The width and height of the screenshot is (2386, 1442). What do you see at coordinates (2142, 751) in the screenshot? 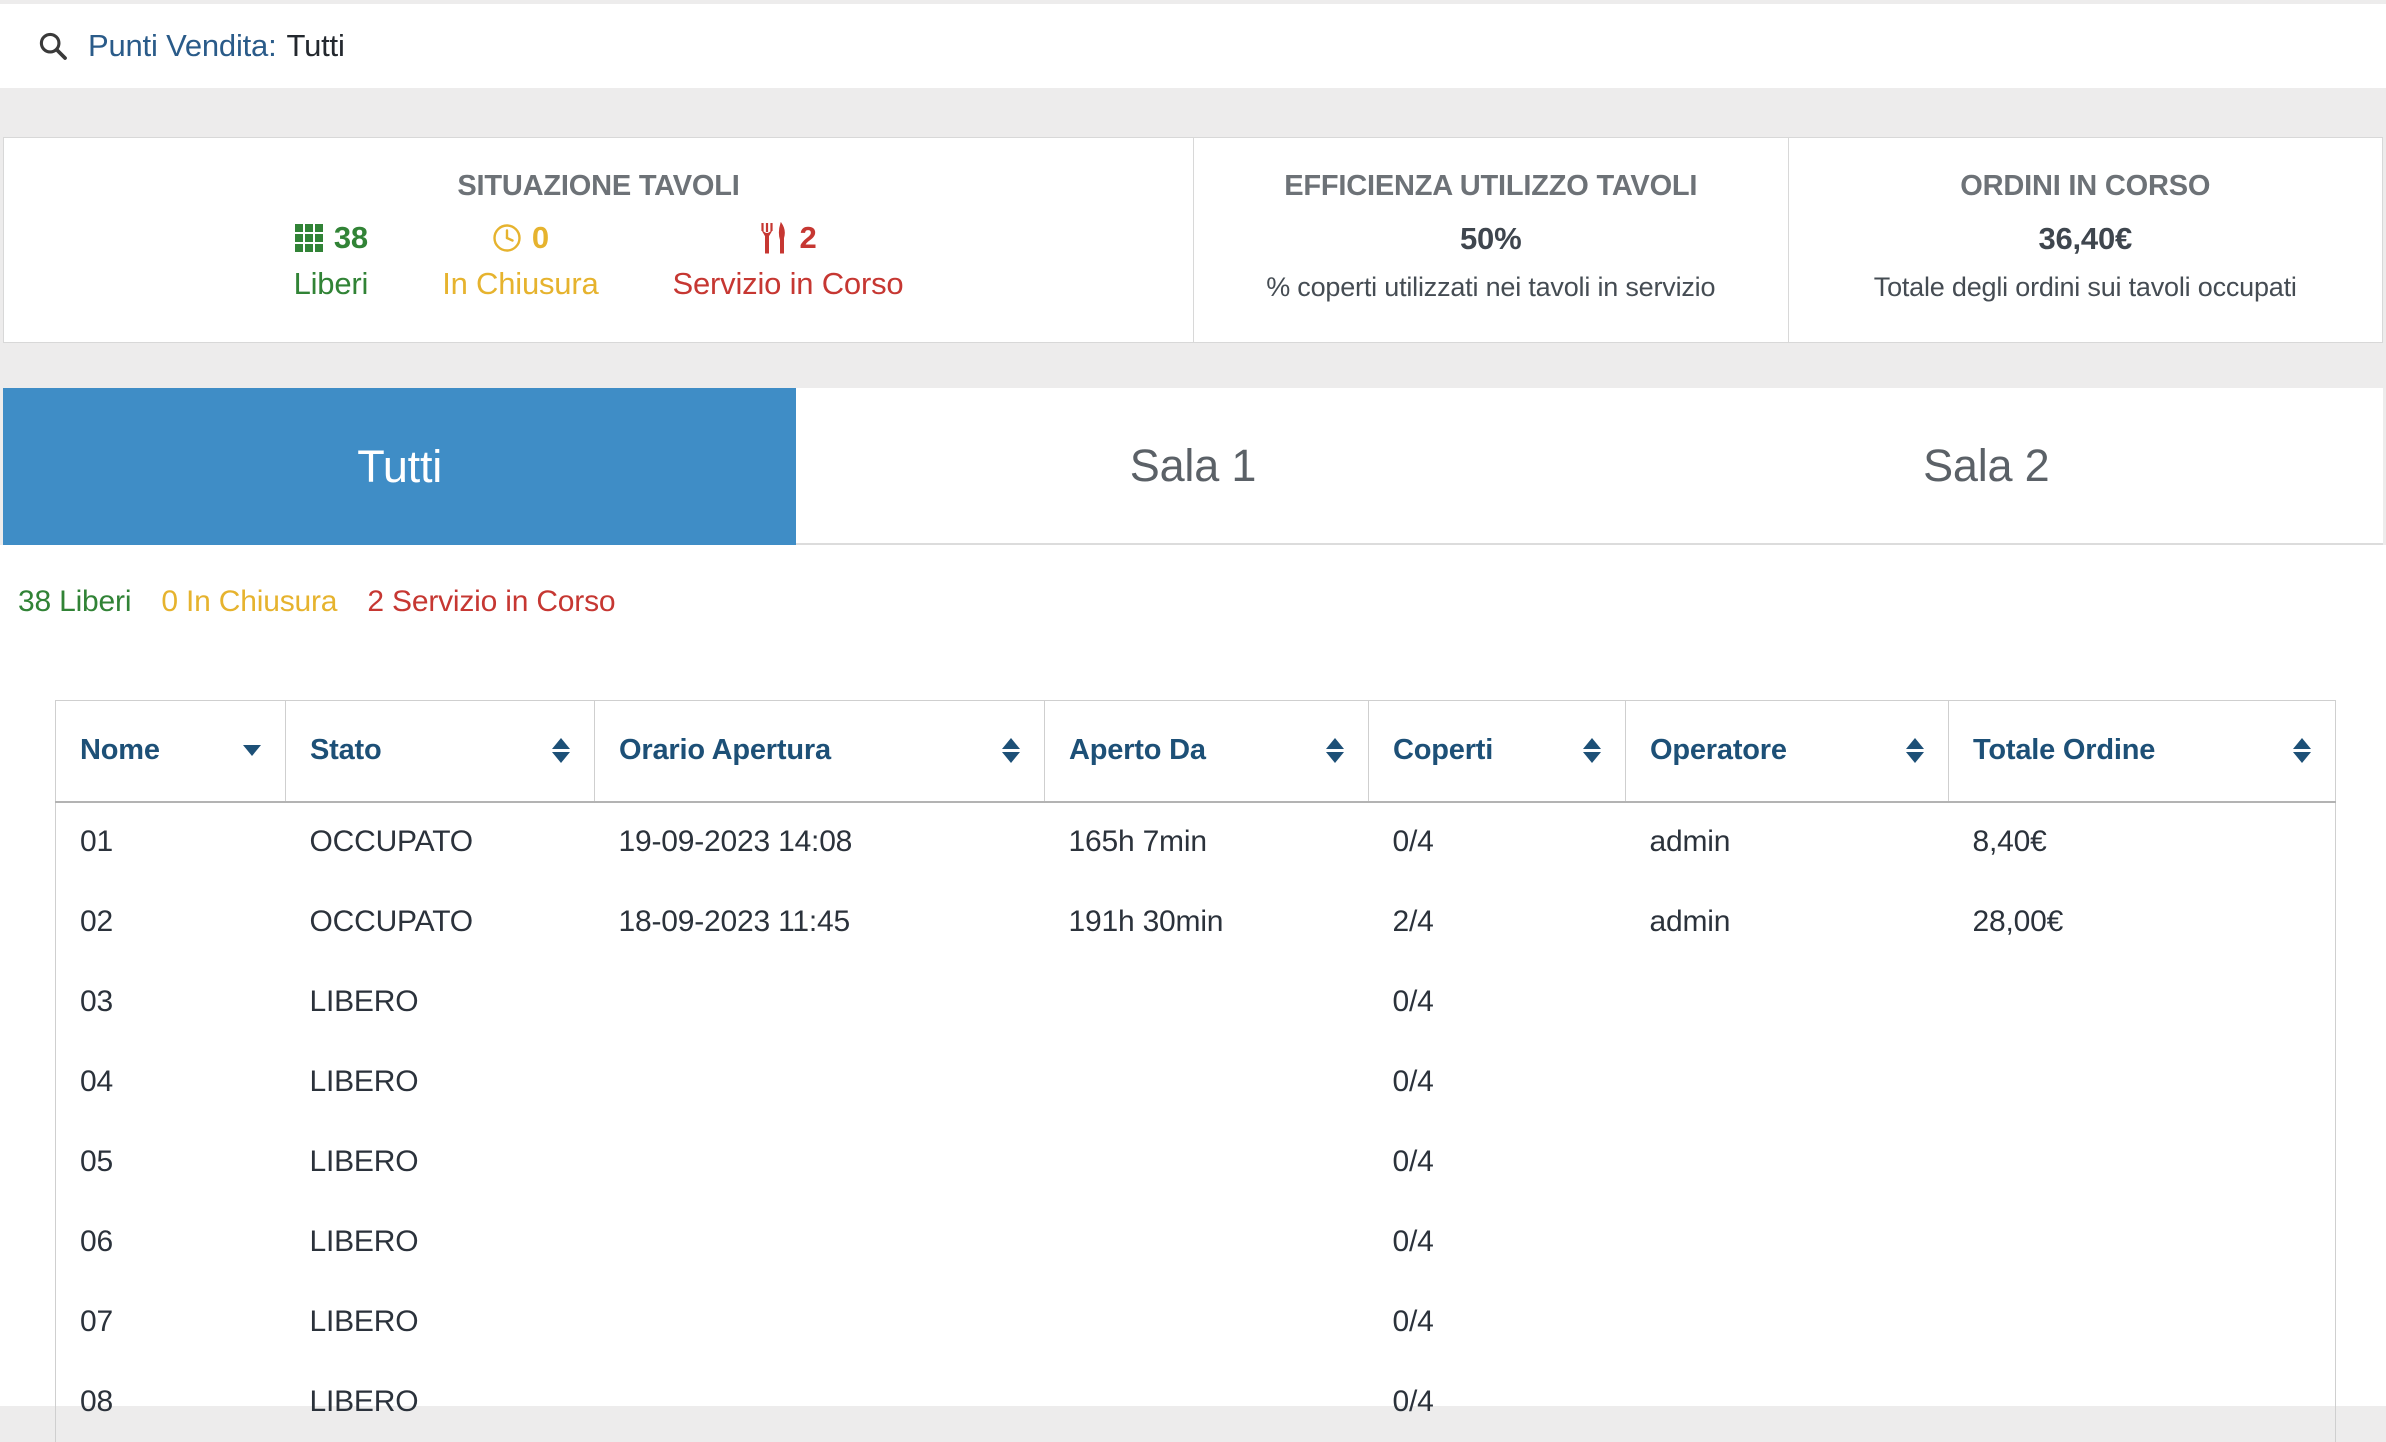
I see `col-header-totale-ordine: Totale Ordine` at bounding box center [2142, 751].